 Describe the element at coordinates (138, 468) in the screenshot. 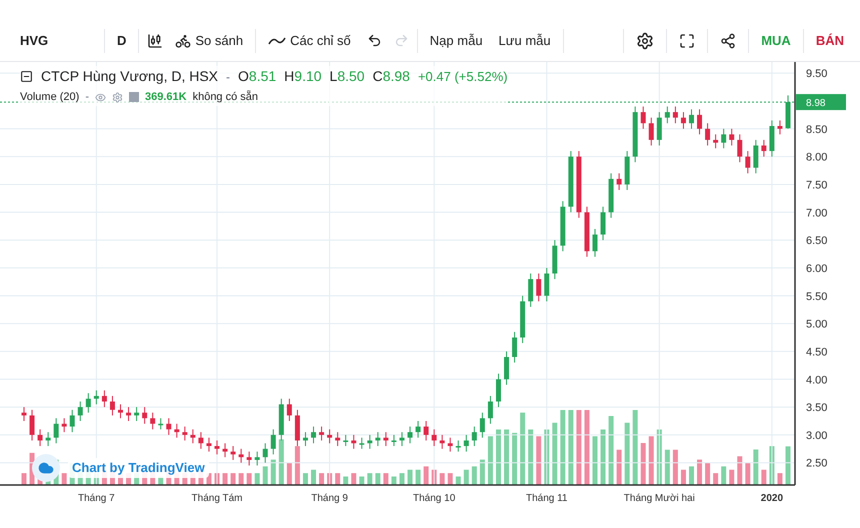

I see `tradingview-link: Chart by TradingView` at that location.